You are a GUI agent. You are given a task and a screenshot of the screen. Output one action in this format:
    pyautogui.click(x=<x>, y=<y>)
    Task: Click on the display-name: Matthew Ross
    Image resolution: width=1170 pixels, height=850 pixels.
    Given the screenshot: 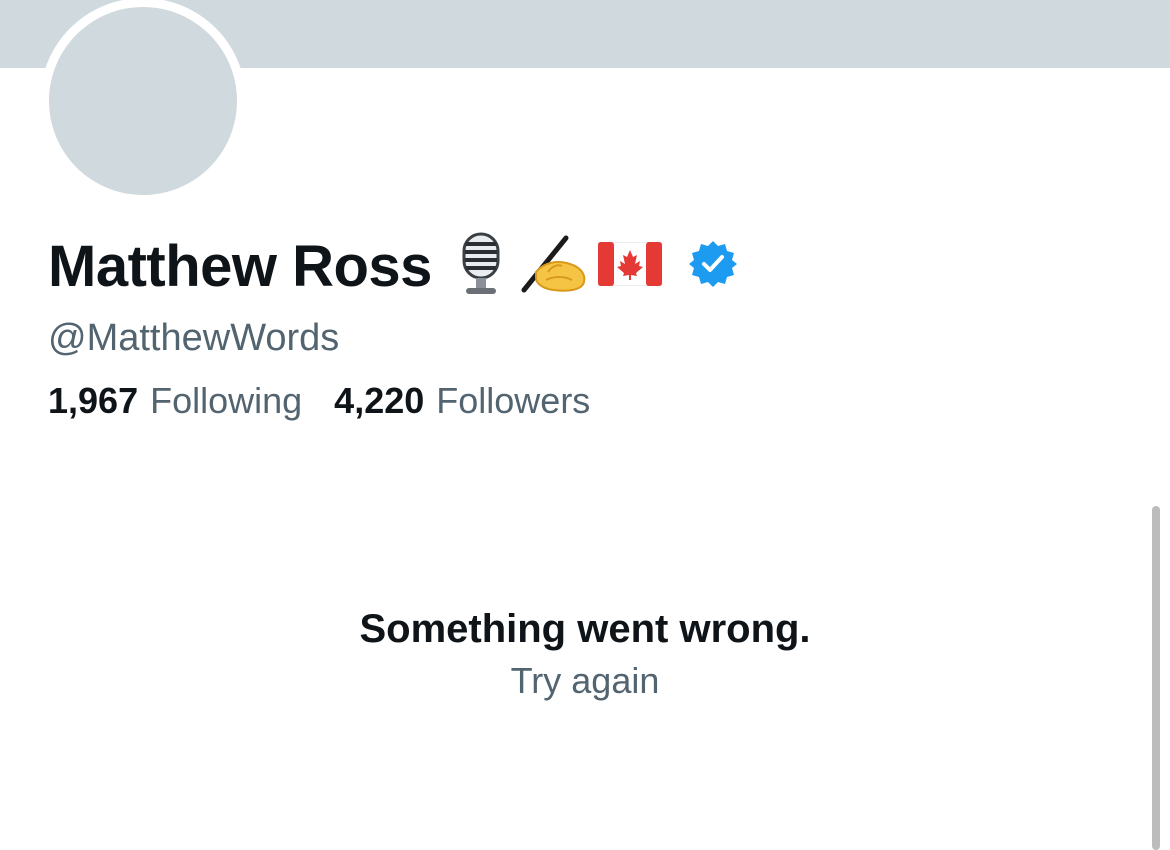 What is the action you would take?
    pyautogui.click(x=240, y=266)
    